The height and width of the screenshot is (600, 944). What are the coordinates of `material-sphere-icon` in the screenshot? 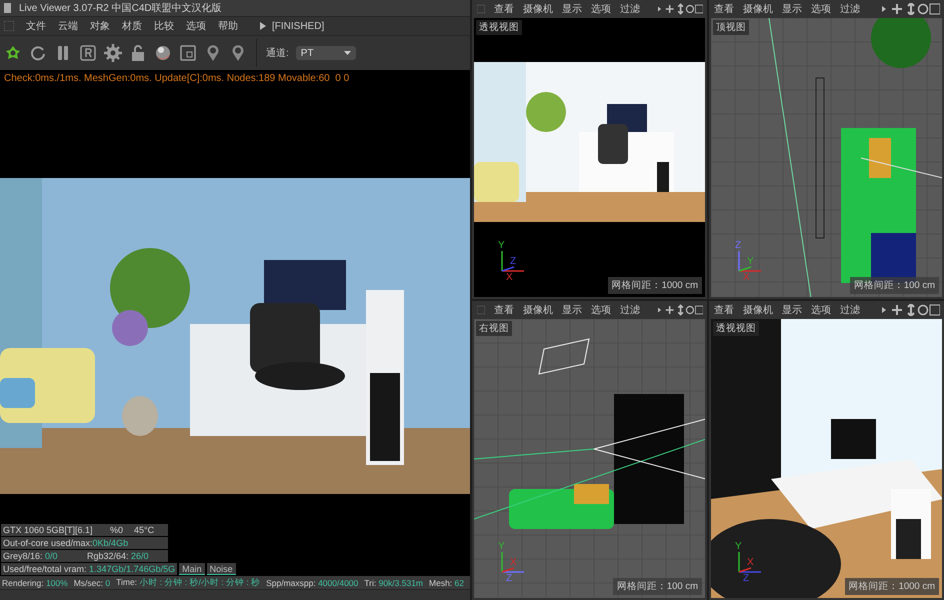 It's located at (163, 53).